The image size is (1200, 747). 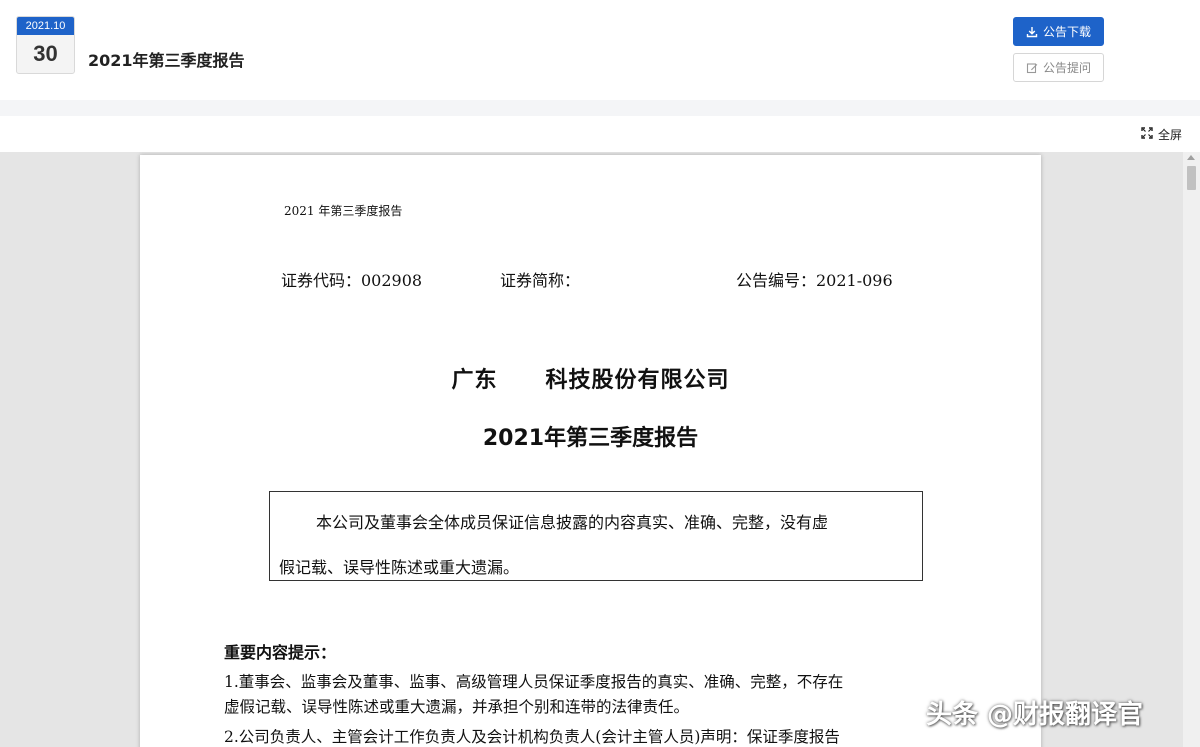 I want to click on download-button: 公告下载, so click(x=1058, y=31).